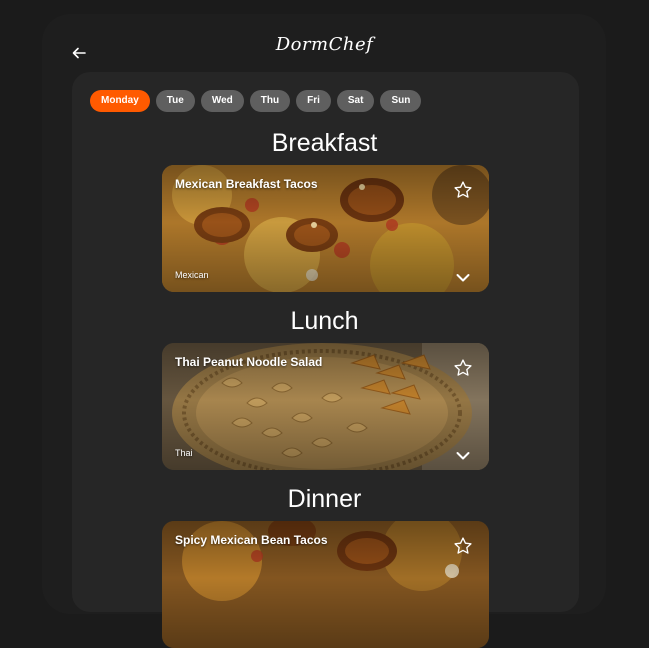 The image size is (649, 648). Describe the element at coordinates (325, 228) in the screenshot. I see `meal-card-breakfast: Mexican Breakfast Tacos Mexican` at that location.